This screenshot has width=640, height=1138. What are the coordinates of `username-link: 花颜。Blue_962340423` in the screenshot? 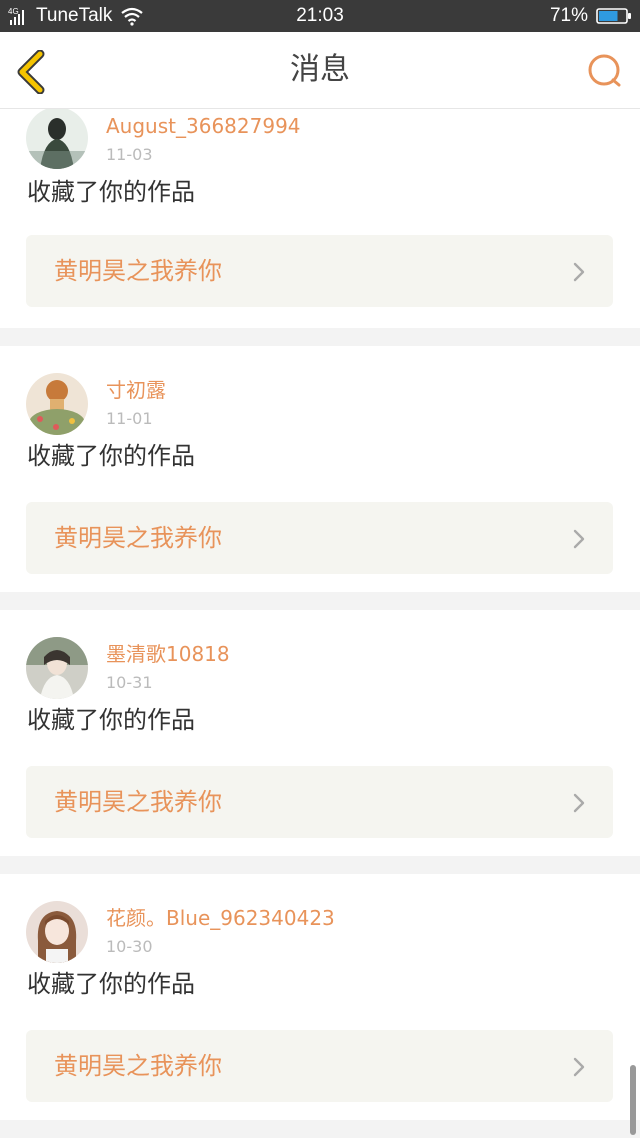 It's located at (220, 918).